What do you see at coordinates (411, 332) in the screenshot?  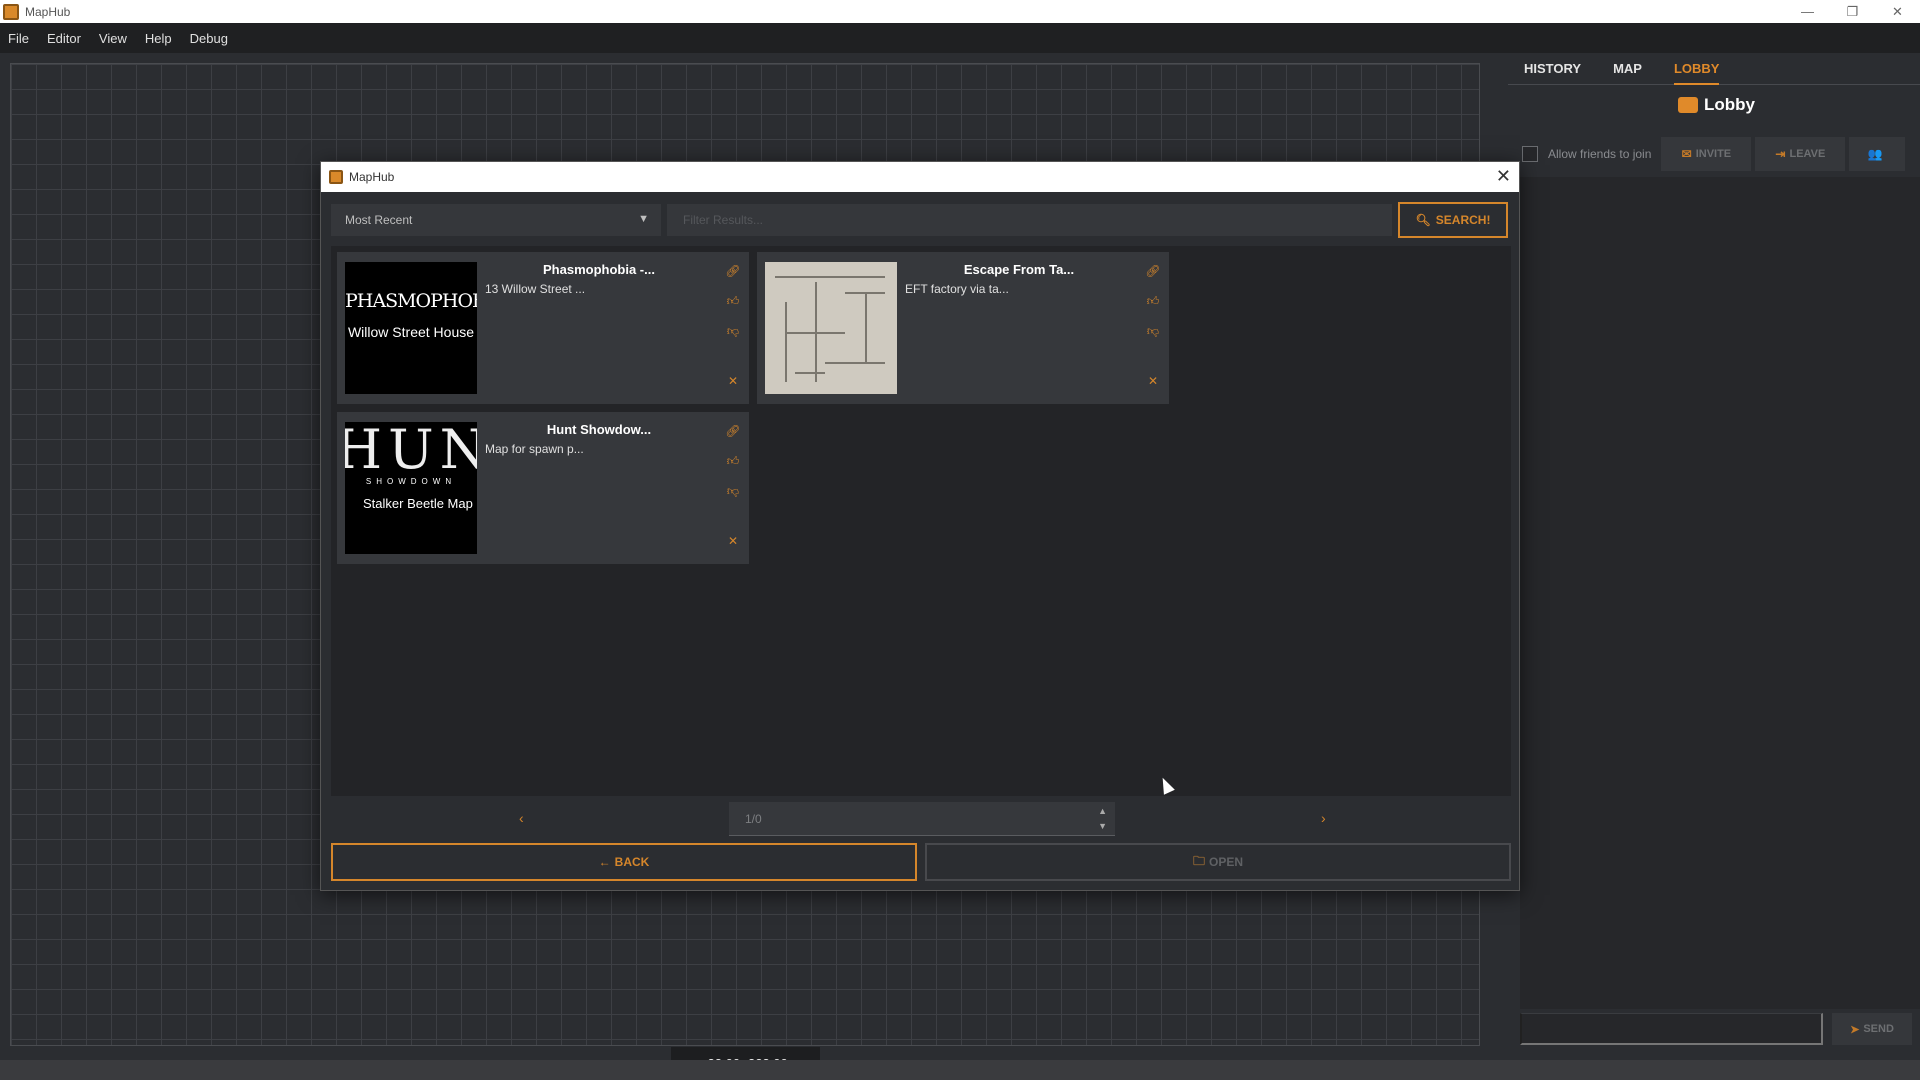 I see `thumbnail-subtitle: Willow Street House` at bounding box center [411, 332].